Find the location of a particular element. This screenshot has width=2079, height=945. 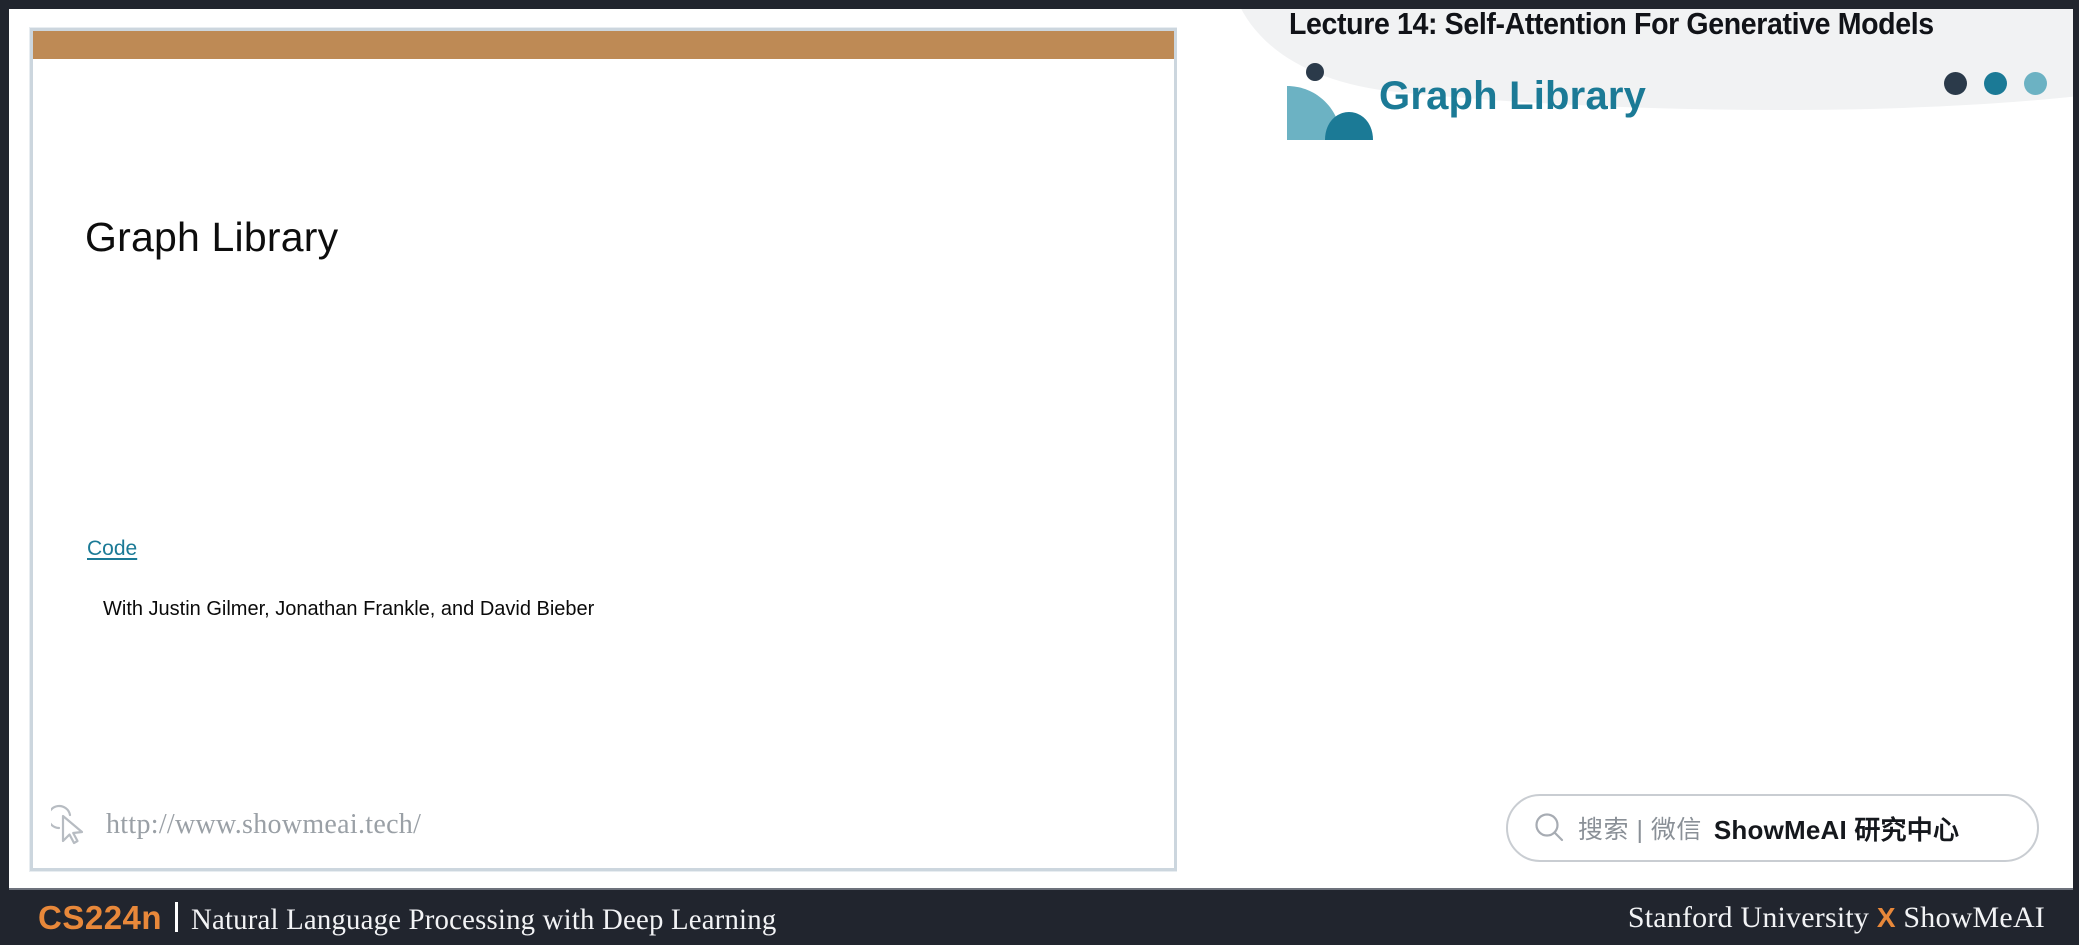

graph-library-logo-icon is located at coordinates (1330, 101).